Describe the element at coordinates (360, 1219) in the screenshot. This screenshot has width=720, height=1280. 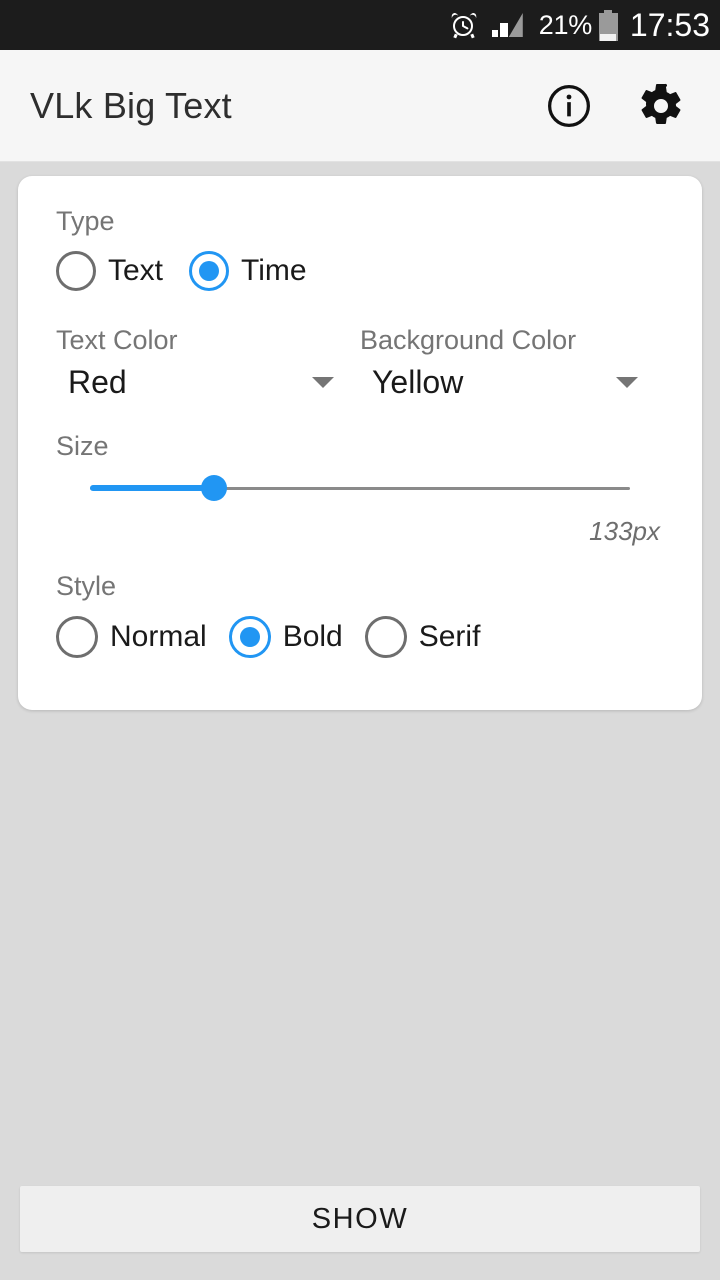
I see `show-button: SHOW` at that location.